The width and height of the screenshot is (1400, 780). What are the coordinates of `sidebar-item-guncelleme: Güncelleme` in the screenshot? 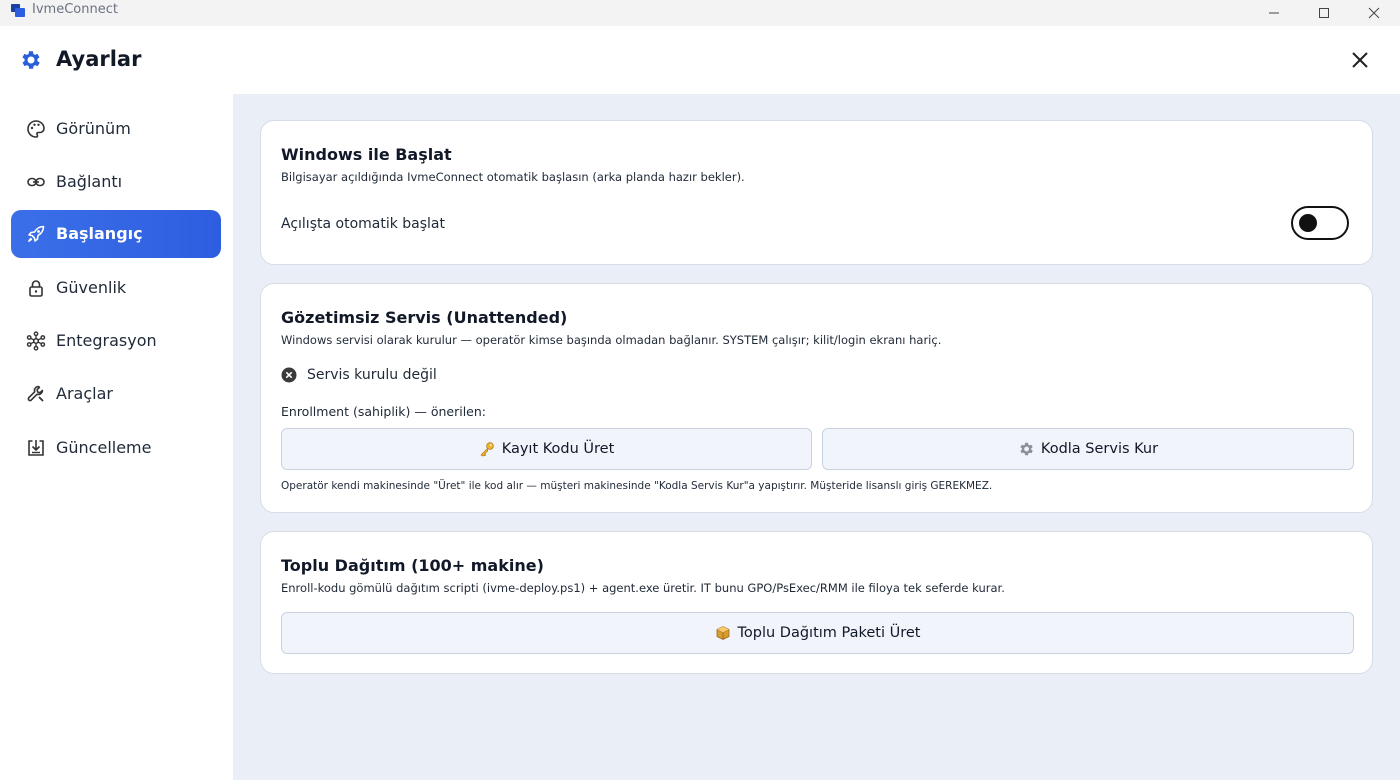 It's located at (116, 448).